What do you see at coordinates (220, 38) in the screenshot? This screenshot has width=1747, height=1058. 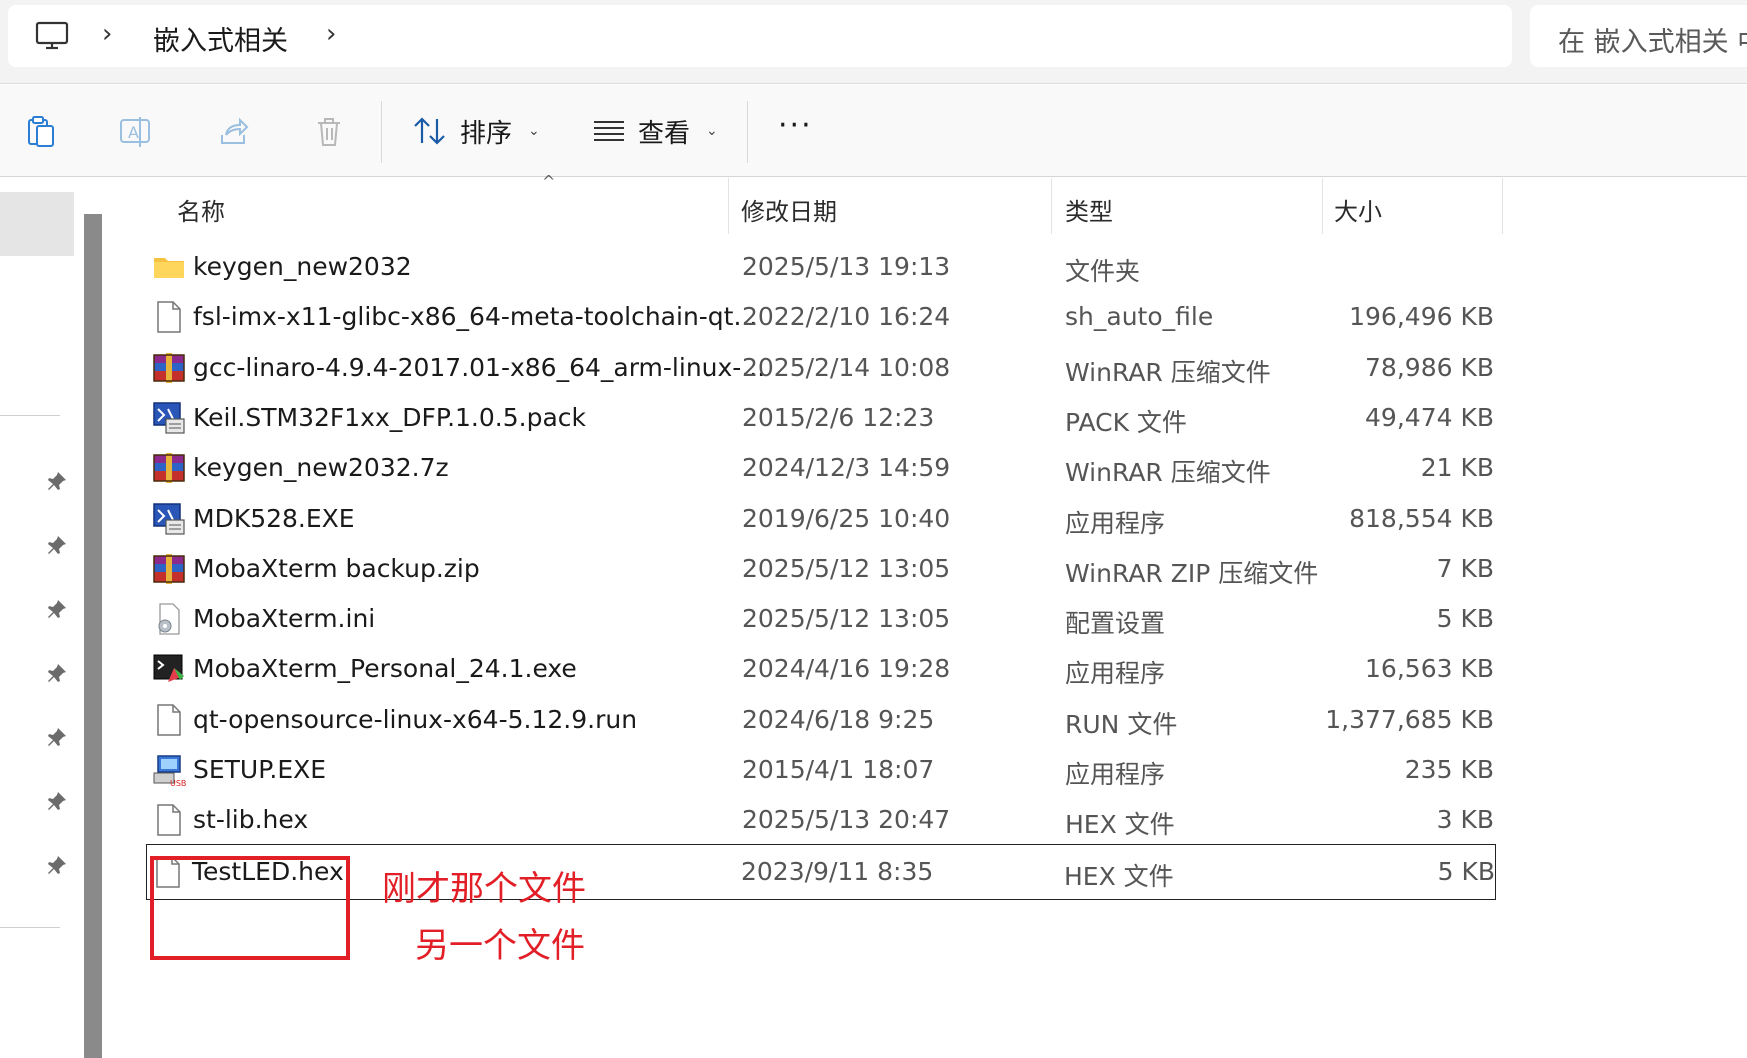 I see `breadcrumb-current-folder: 嵌入式相关` at bounding box center [220, 38].